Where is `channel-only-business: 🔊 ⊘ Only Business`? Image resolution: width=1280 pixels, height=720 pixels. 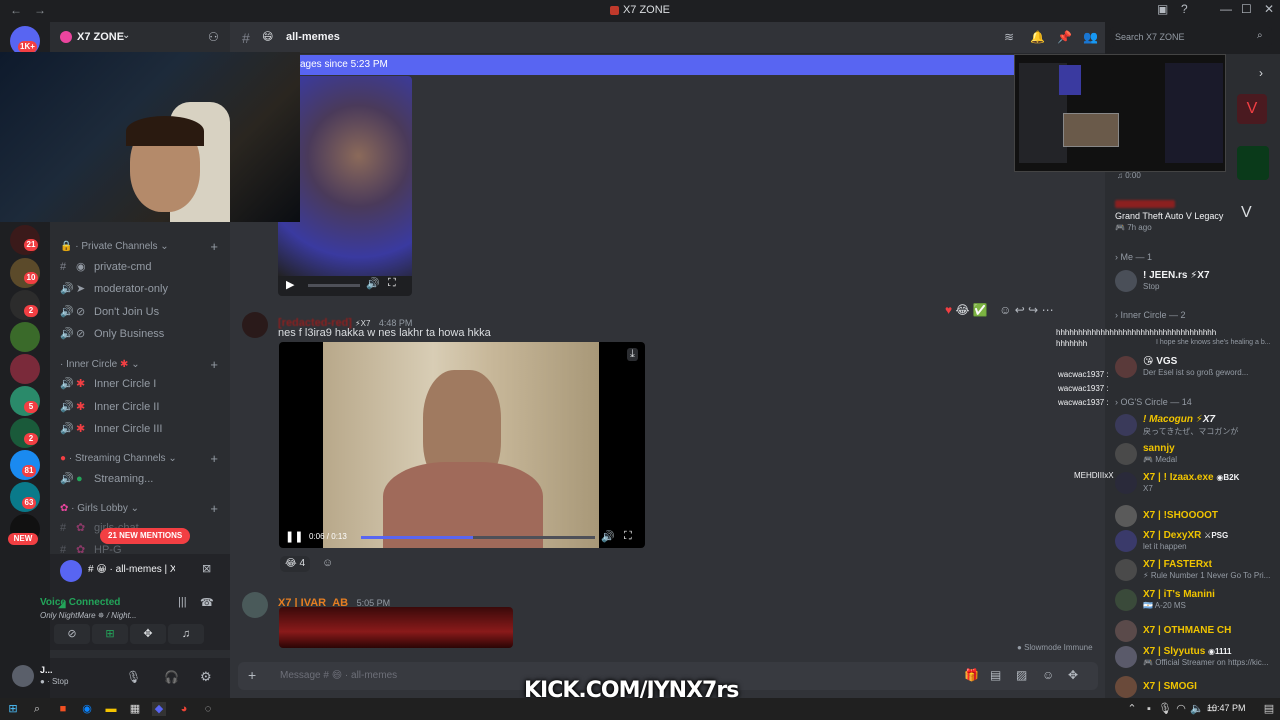 channel-only-business: 🔊 ⊘ Only Business is located at coordinates (112, 333).